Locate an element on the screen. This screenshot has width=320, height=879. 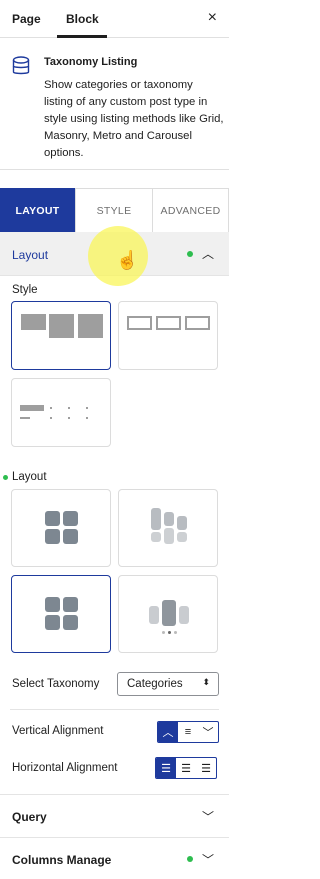
align-center-icon: ☰ is located at coordinates (186, 768).